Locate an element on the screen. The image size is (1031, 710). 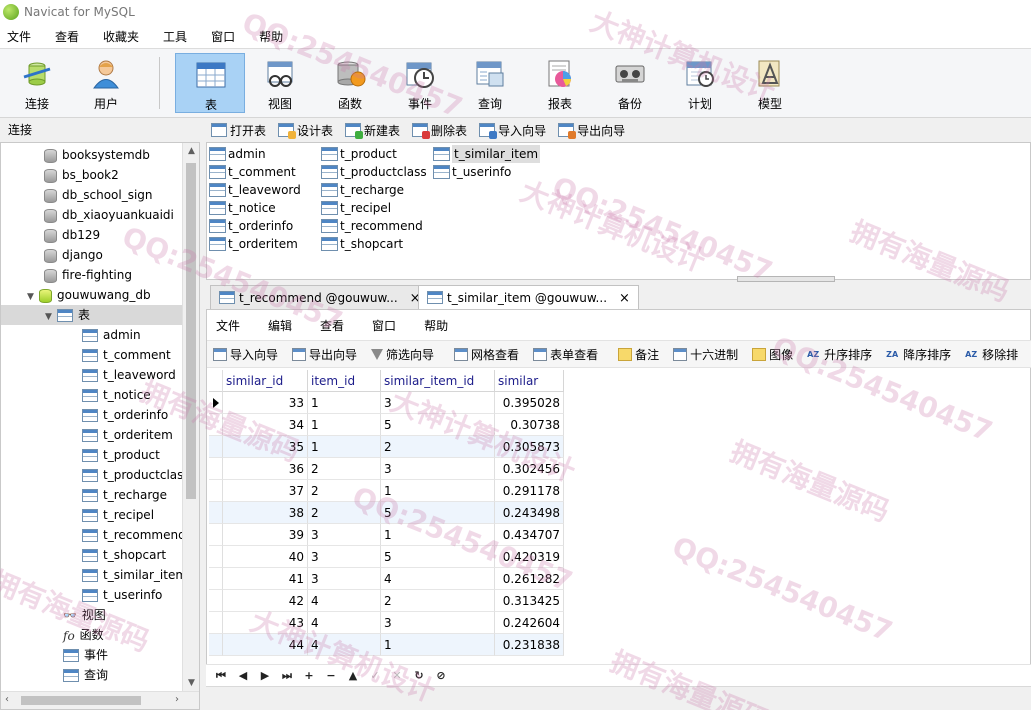
cell-similar: 0.291178 is located at coordinates (529, 491).